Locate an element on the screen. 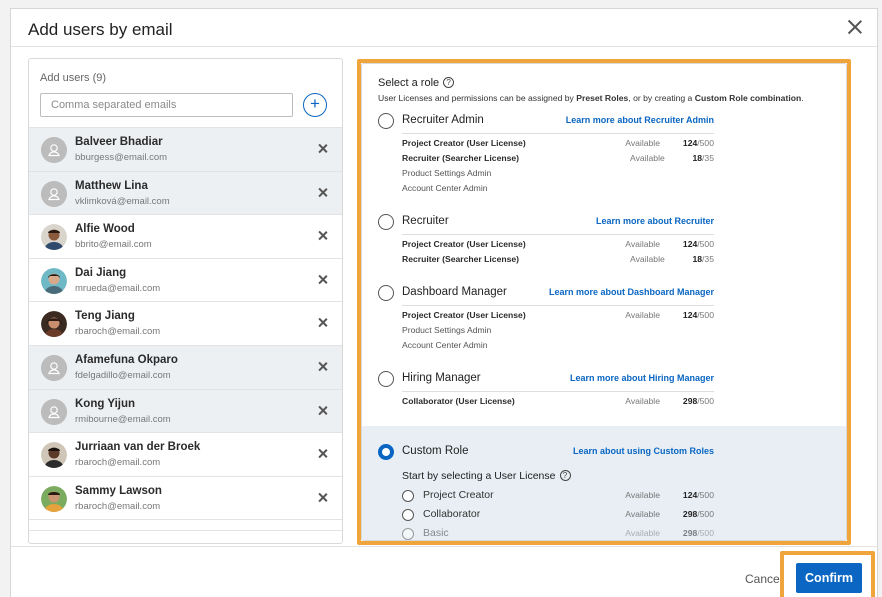  close-icon is located at coordinates (855, 27).